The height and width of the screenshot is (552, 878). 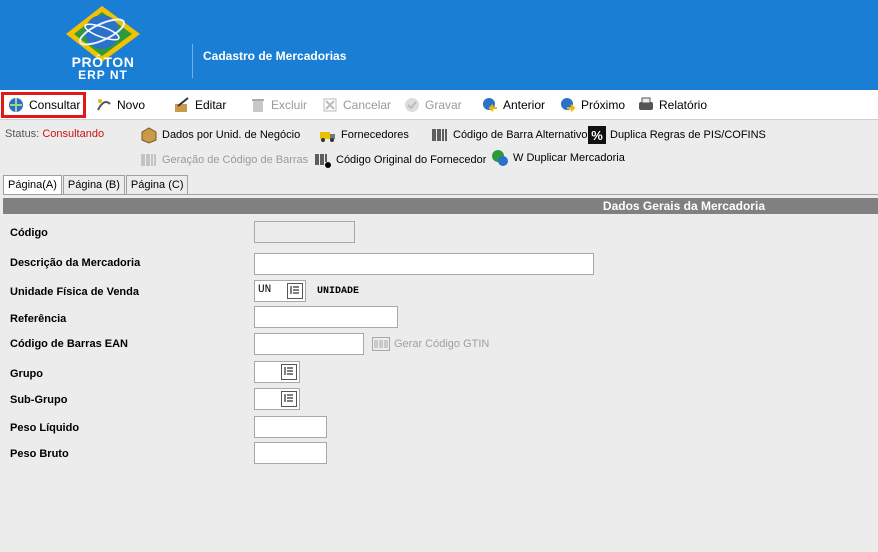 What do you see at coordinates (157, 185) in the screenshot?
I see `tab-pagina-c: Página (C)` at bounding box center [157, 185].